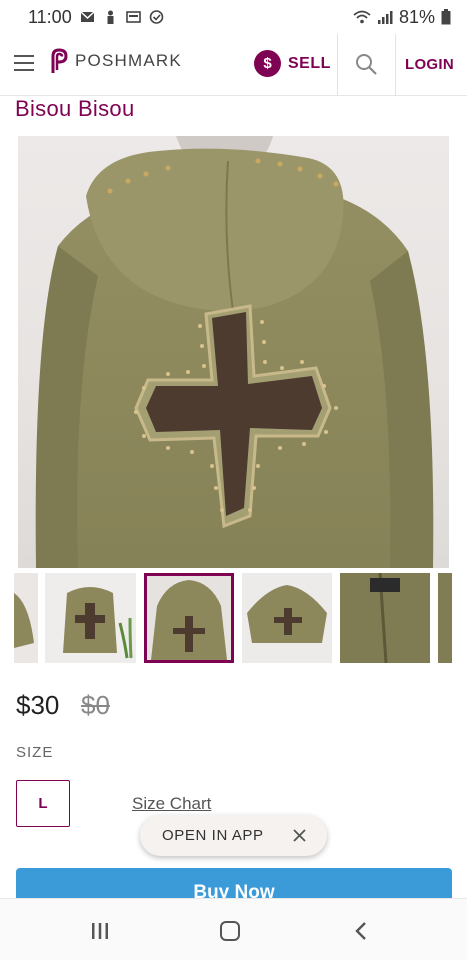 This screenshot has width=467, height=960. Describe the element at coordinates (87, 16) in the screenshot. I see `mail-icon` at that location.